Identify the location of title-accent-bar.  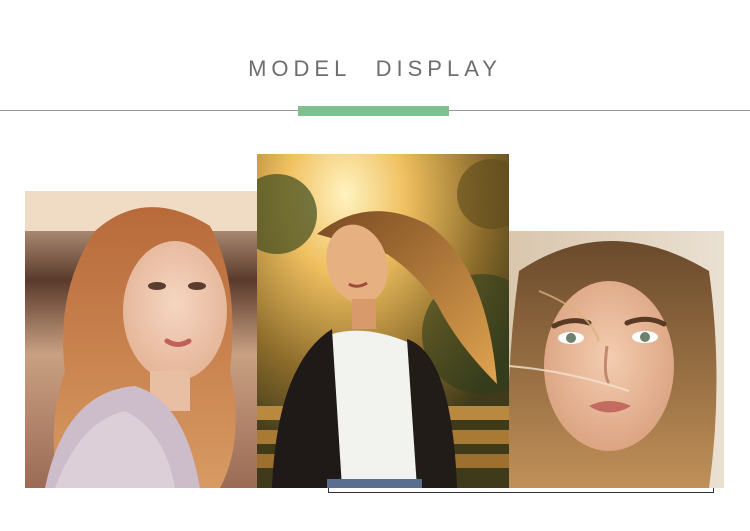
(373, 111).